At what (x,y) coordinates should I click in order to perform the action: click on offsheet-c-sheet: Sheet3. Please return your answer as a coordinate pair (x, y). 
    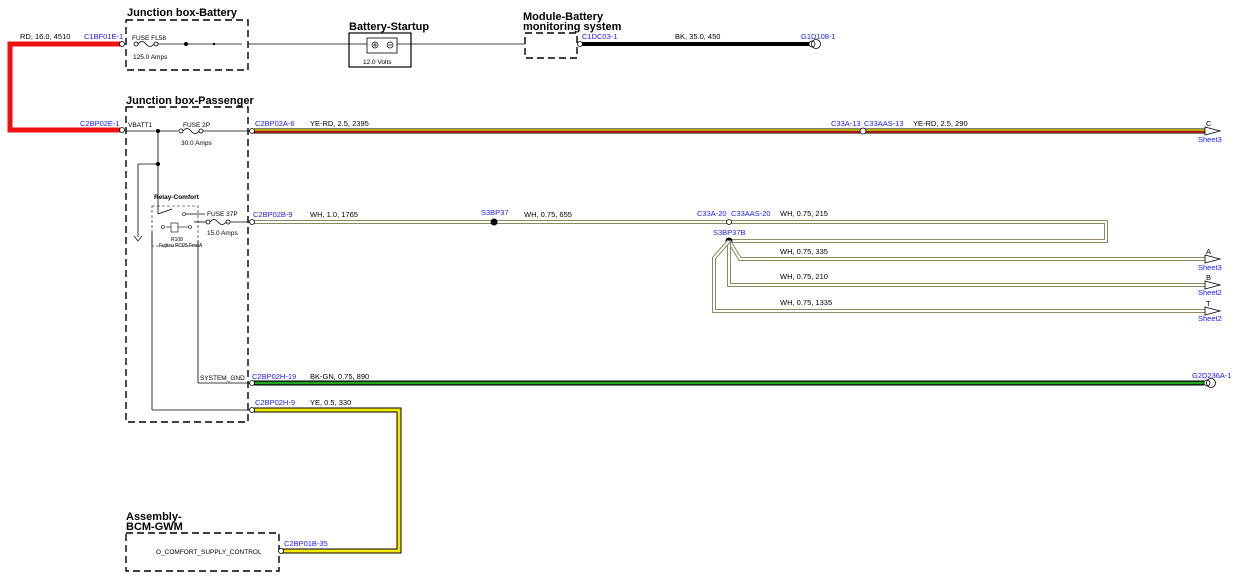
    Looking at the image, I should click on (1210, 139).